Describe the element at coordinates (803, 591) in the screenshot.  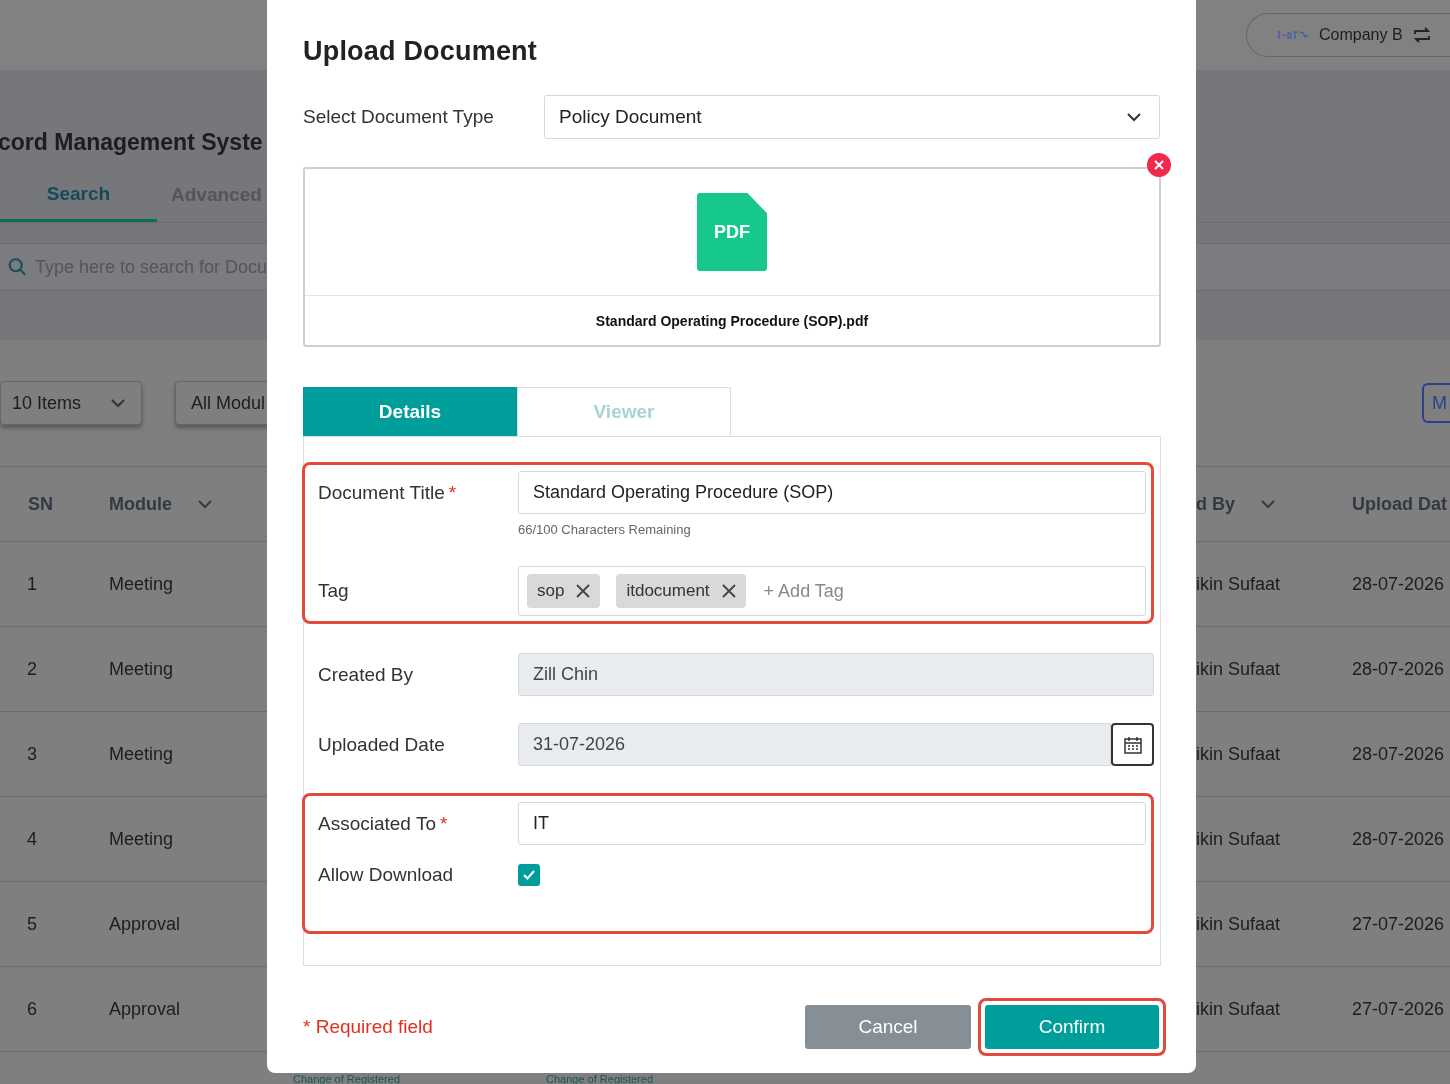
I see `add-tag-field: + Add Tag` at that location.